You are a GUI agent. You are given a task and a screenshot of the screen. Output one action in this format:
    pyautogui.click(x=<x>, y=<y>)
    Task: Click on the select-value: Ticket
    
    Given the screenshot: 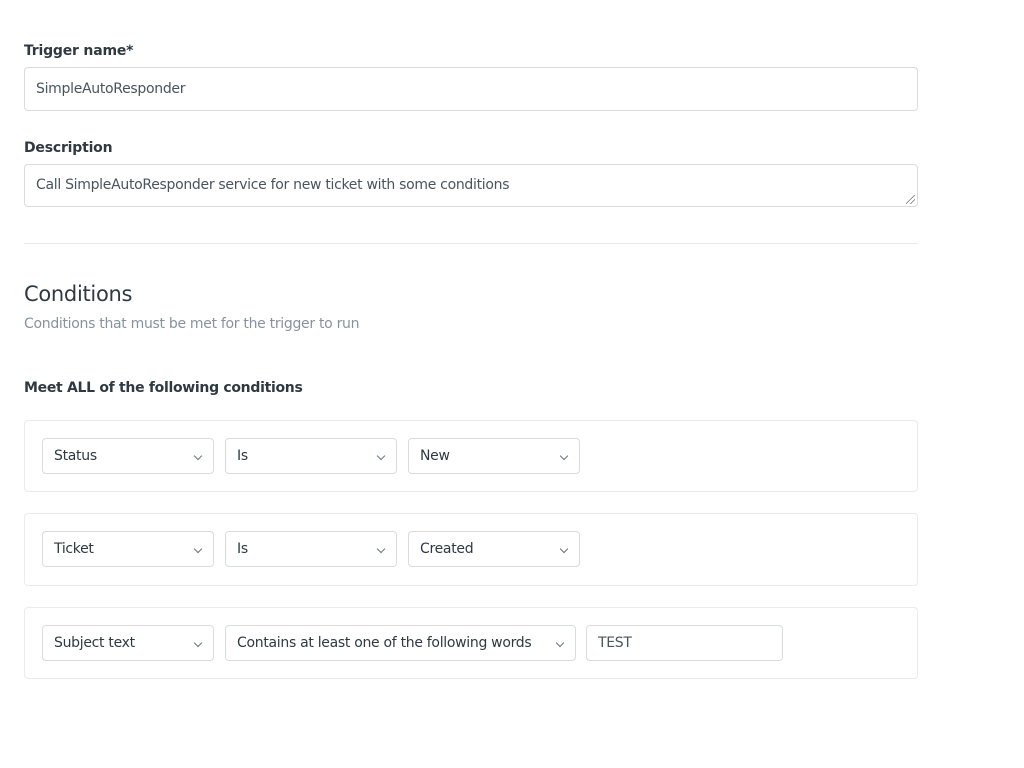 What is the action you would take?
    pyautogui.click(x=74, y=549)
    